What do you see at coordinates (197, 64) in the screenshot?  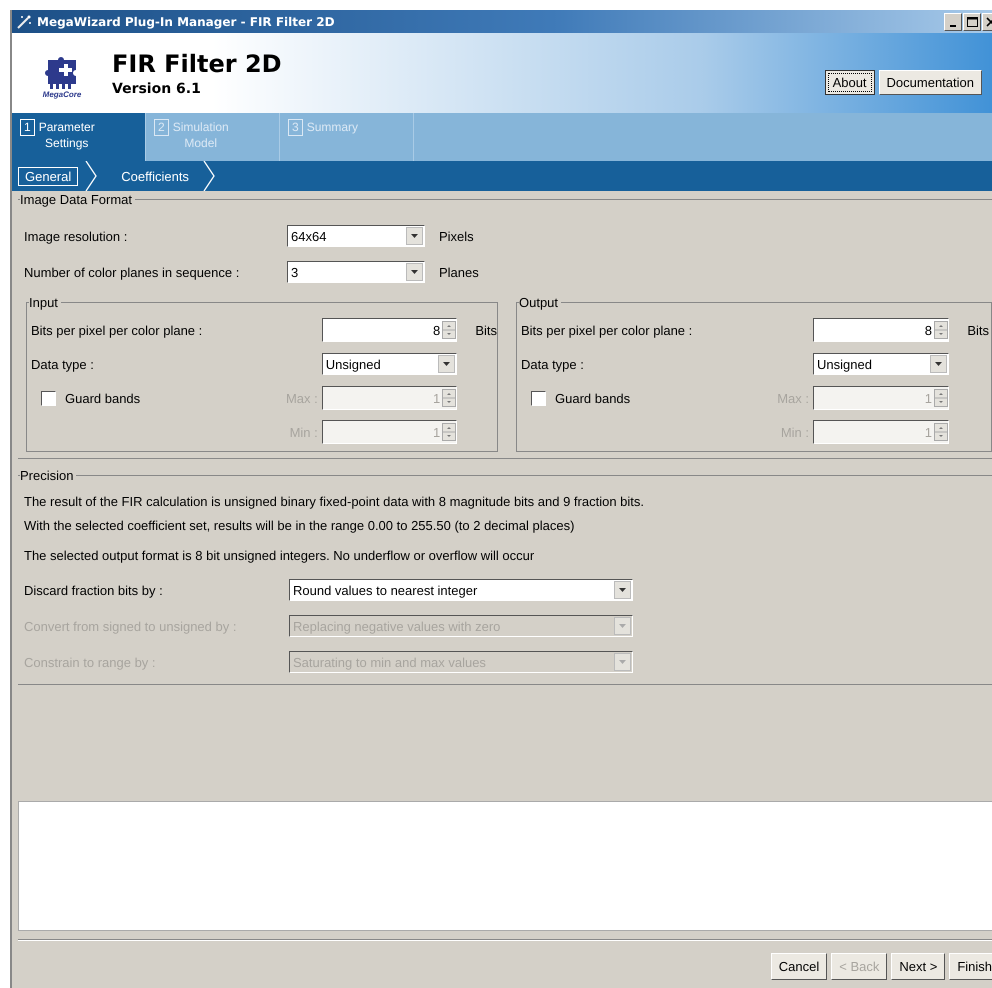 I see `product-title: FIR Filter 2D` at bounding box center [197, 64].